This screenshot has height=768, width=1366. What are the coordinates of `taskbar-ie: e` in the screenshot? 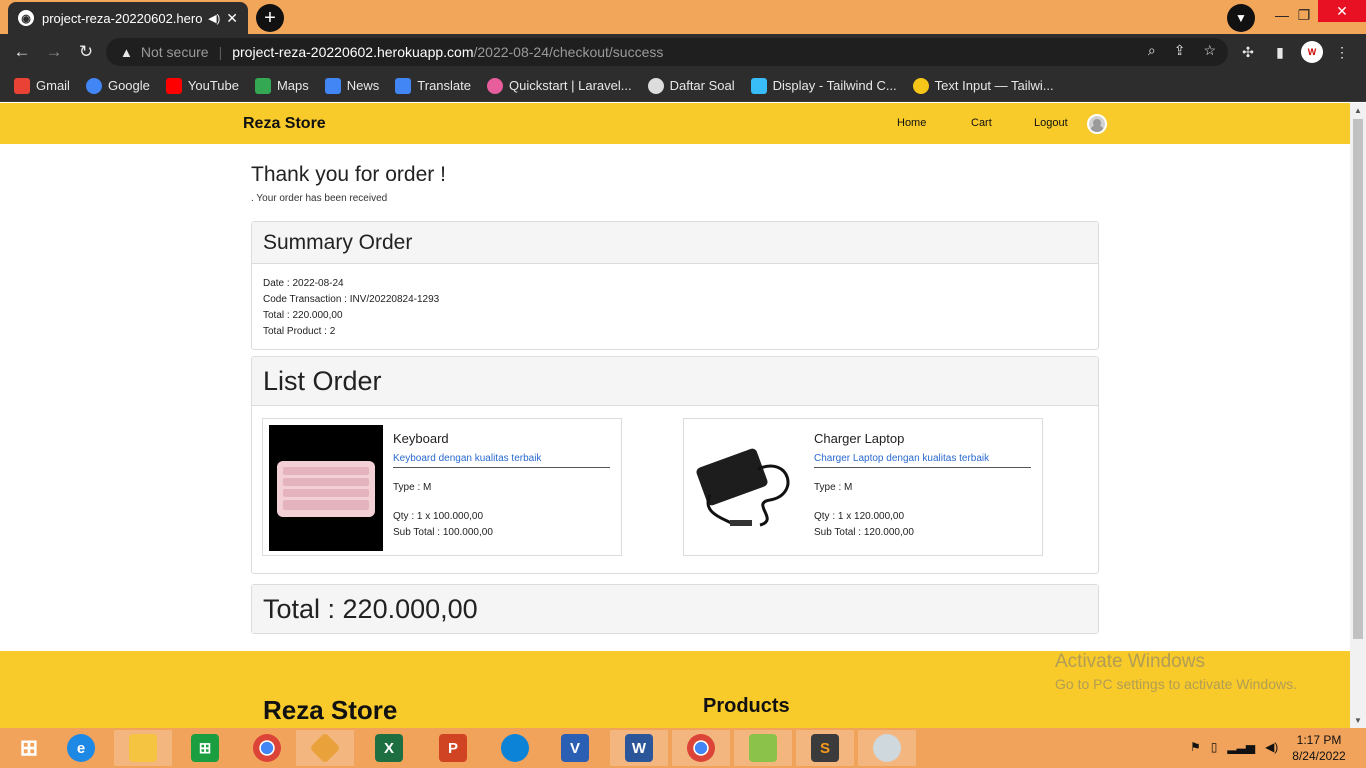 It's located at (81, 748).